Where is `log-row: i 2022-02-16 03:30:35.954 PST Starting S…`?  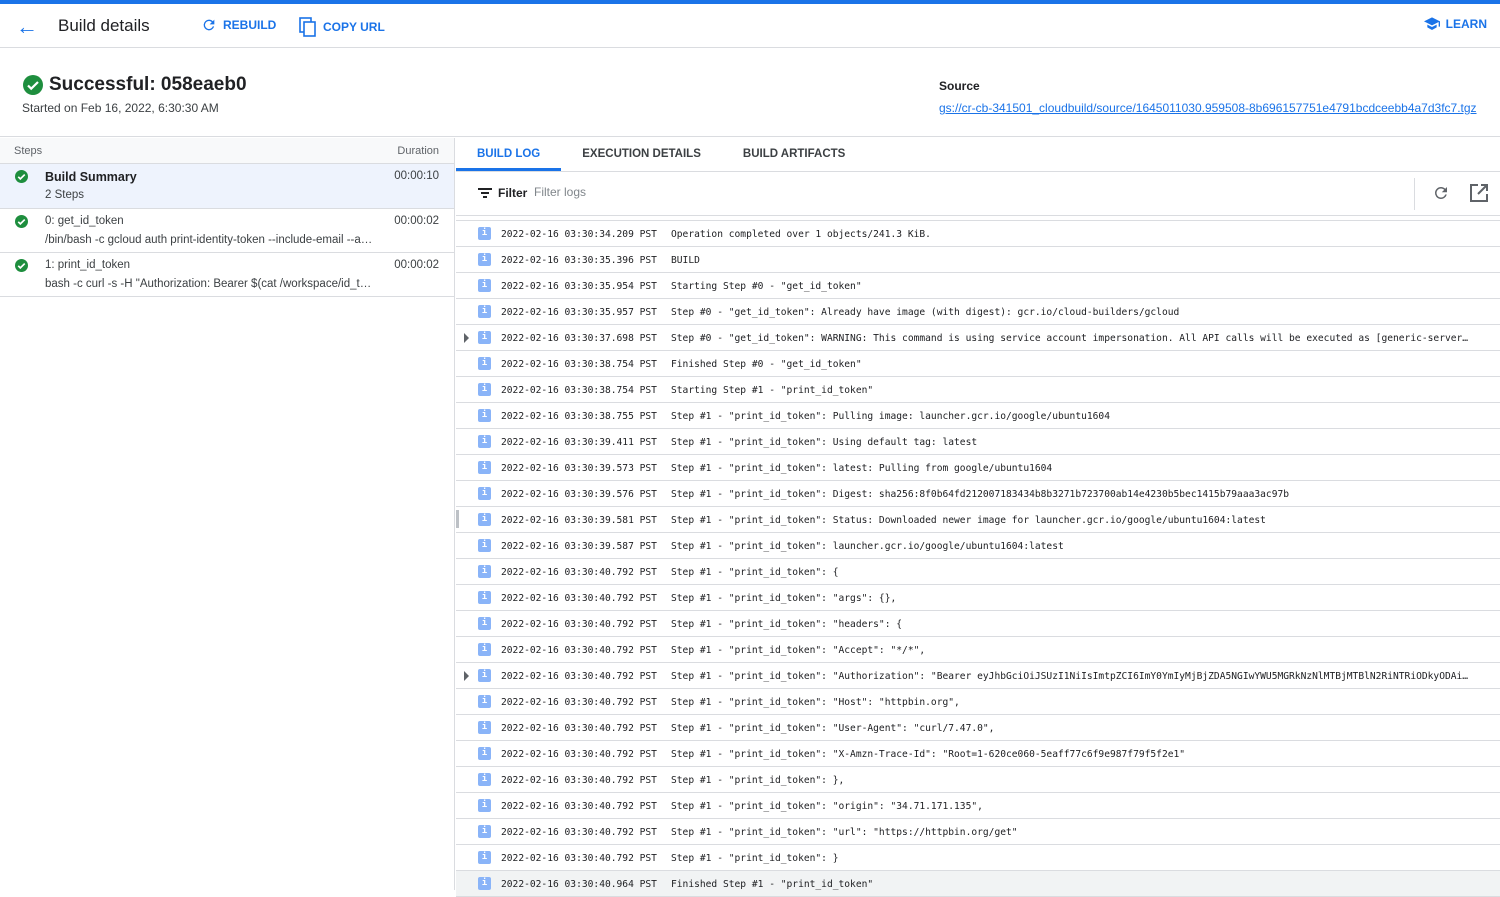 log-row: i 2022-02-16 03:30:35.954 PST Starting S… is located at coordinates (978, 286).